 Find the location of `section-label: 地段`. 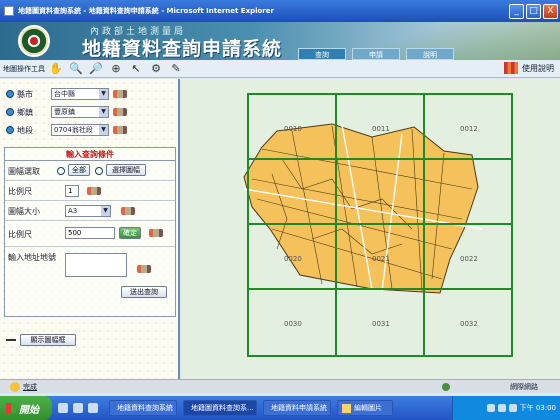

section-label: 地段 is located at coordinates (25, 130).